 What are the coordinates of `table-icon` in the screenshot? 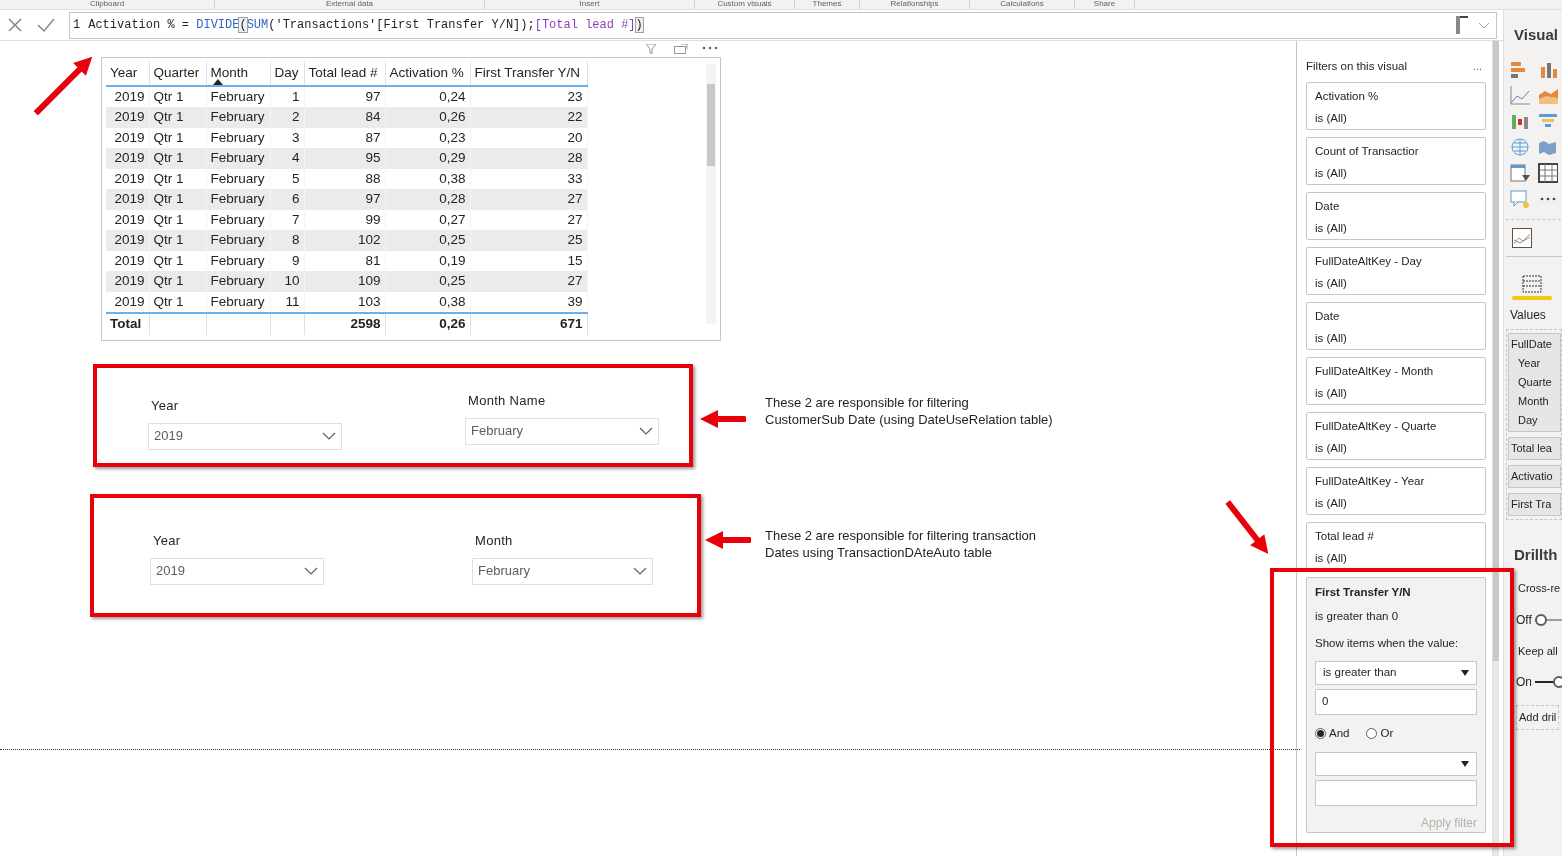 It's located at (1548, 172).